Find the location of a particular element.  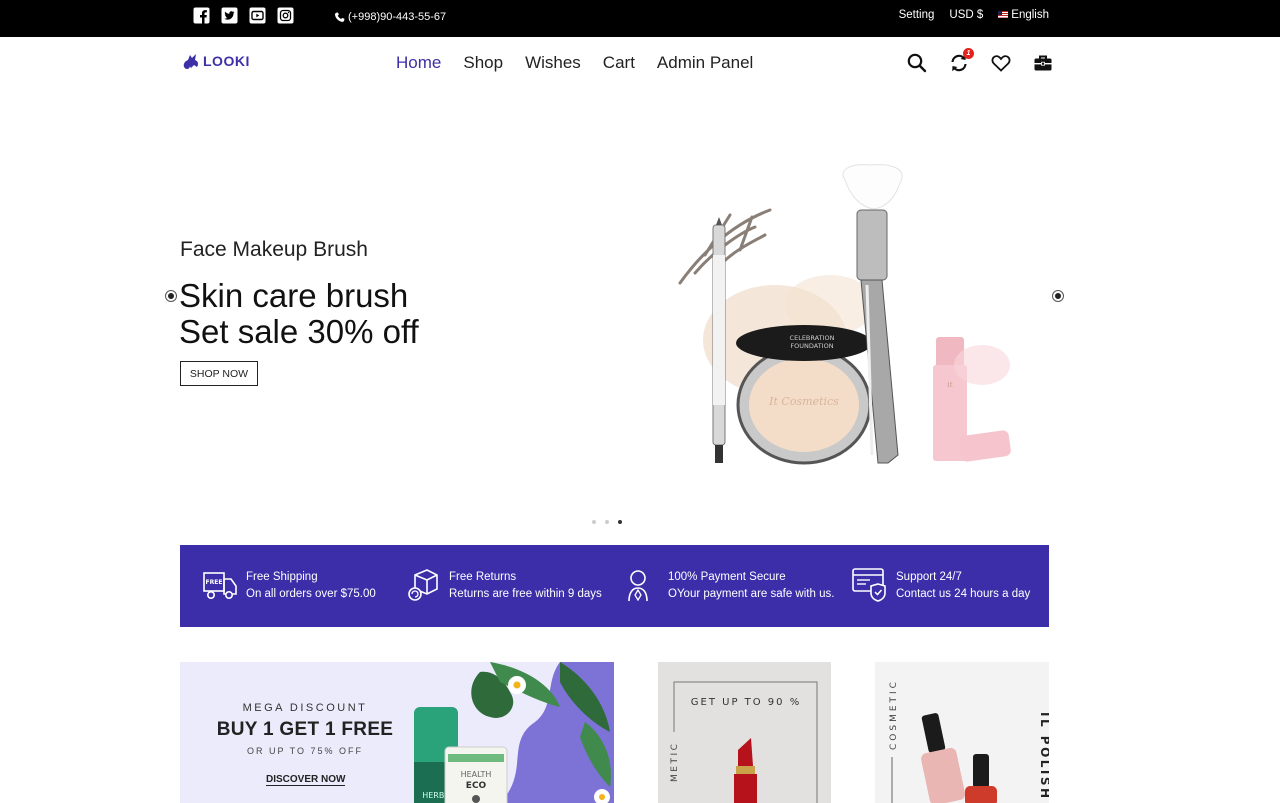

currency-select: USD $ is located at coordinates (966, 15).